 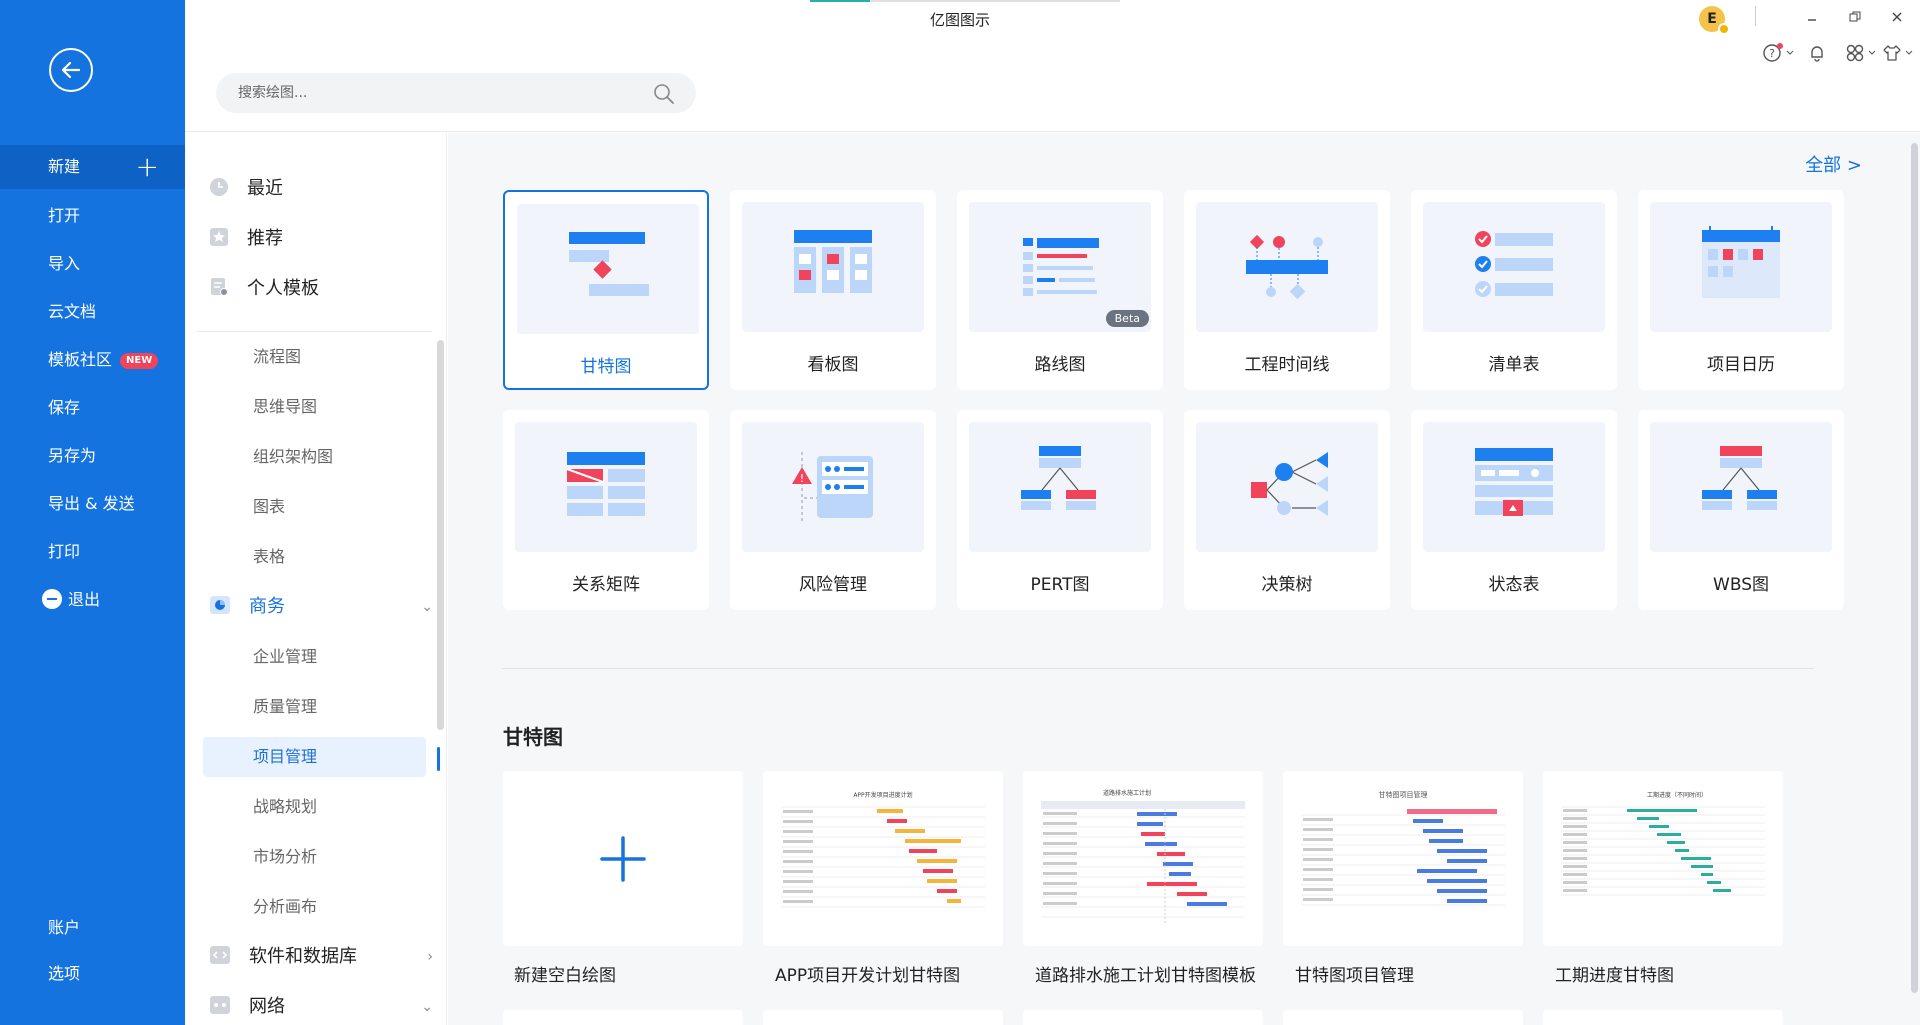 I want to click on loading-strip, so click(x=965, y=1).